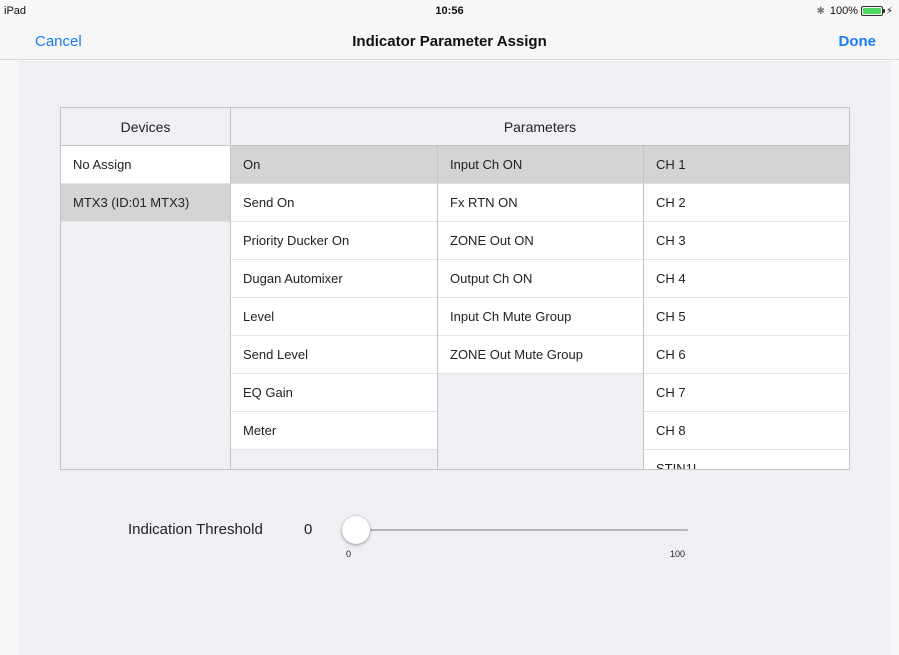  What do you see at coordinates (145, 127) in the screenshot?
I see `devices-header: Devices` at bounding box center [145, 127].